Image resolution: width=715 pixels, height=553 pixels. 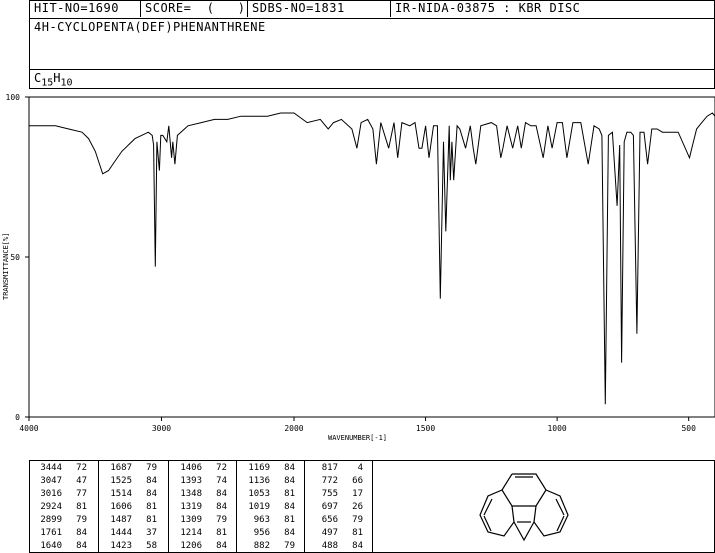 I want to click on peak-wavenumber: 772, so click(x=329, y=481).